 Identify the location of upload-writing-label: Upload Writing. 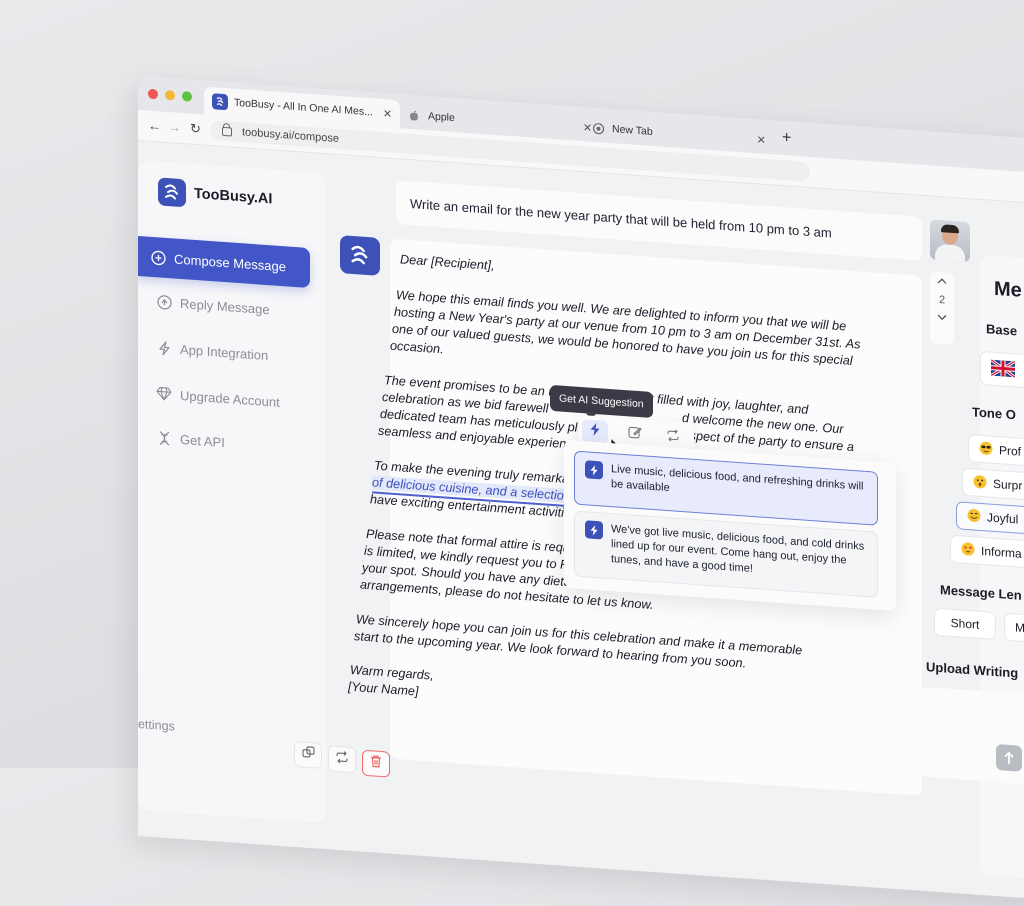
(972, 670).